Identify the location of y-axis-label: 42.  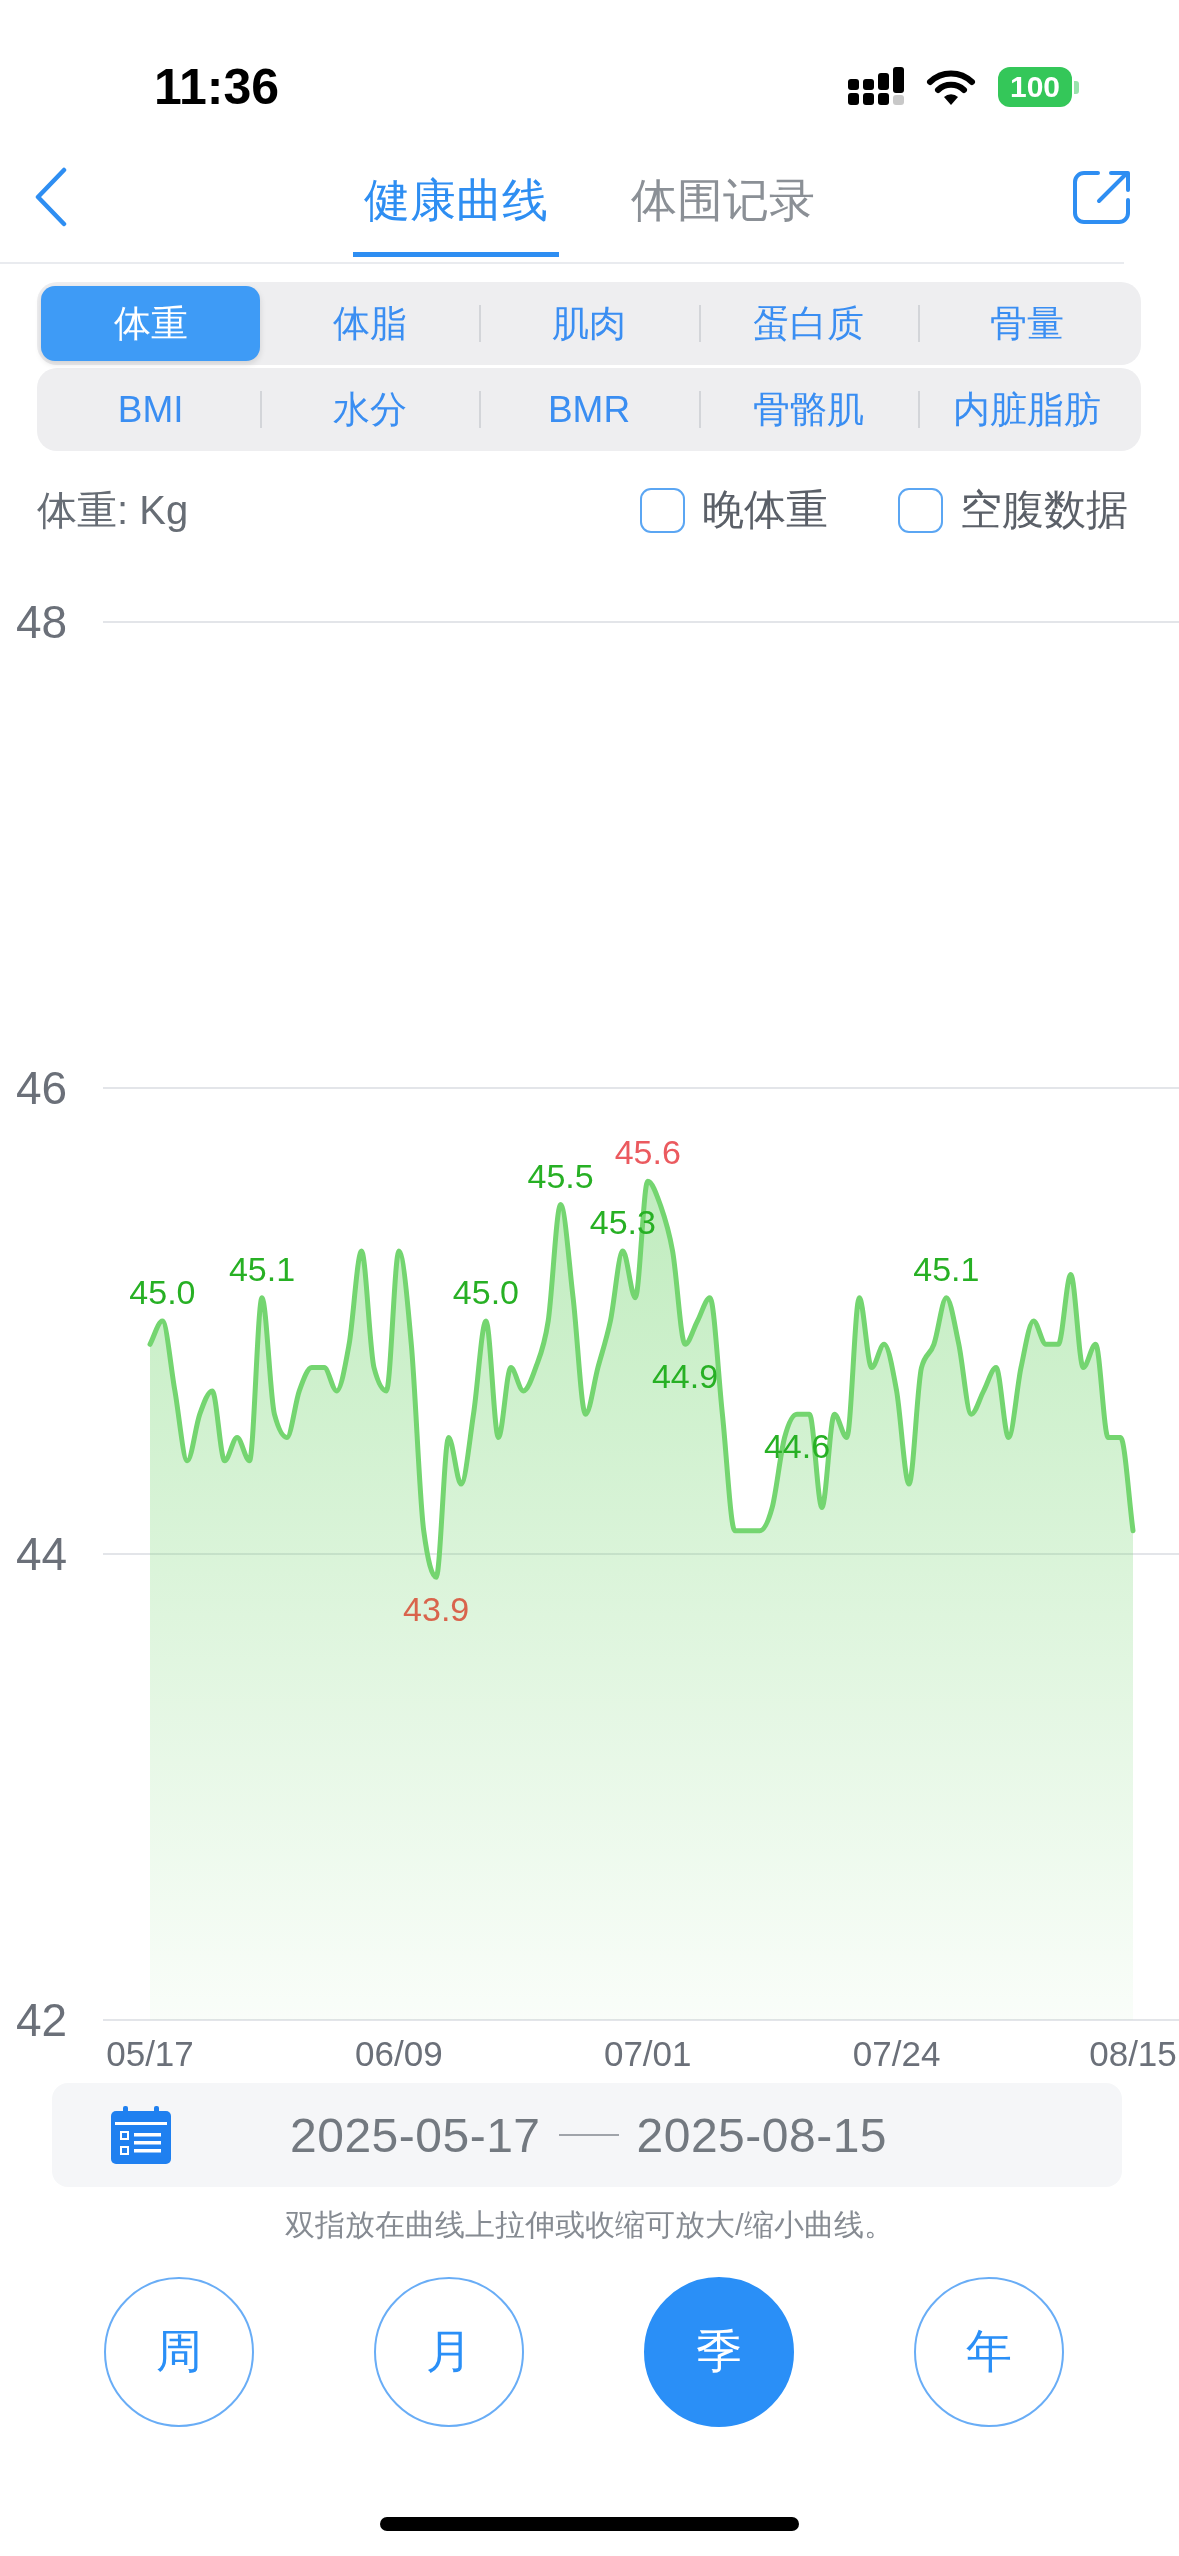
(42, 2020).